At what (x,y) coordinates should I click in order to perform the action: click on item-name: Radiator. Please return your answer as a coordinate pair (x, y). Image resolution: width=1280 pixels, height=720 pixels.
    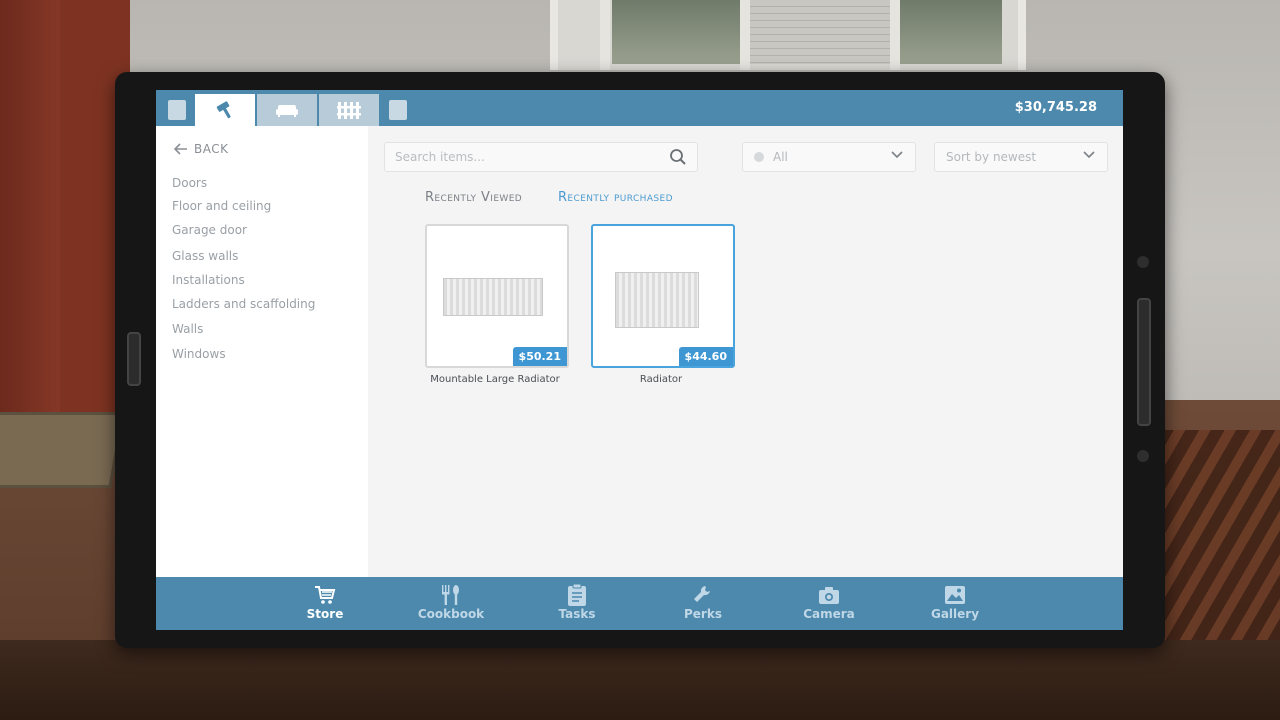
    Looking at the image, I should click on (661, 379).